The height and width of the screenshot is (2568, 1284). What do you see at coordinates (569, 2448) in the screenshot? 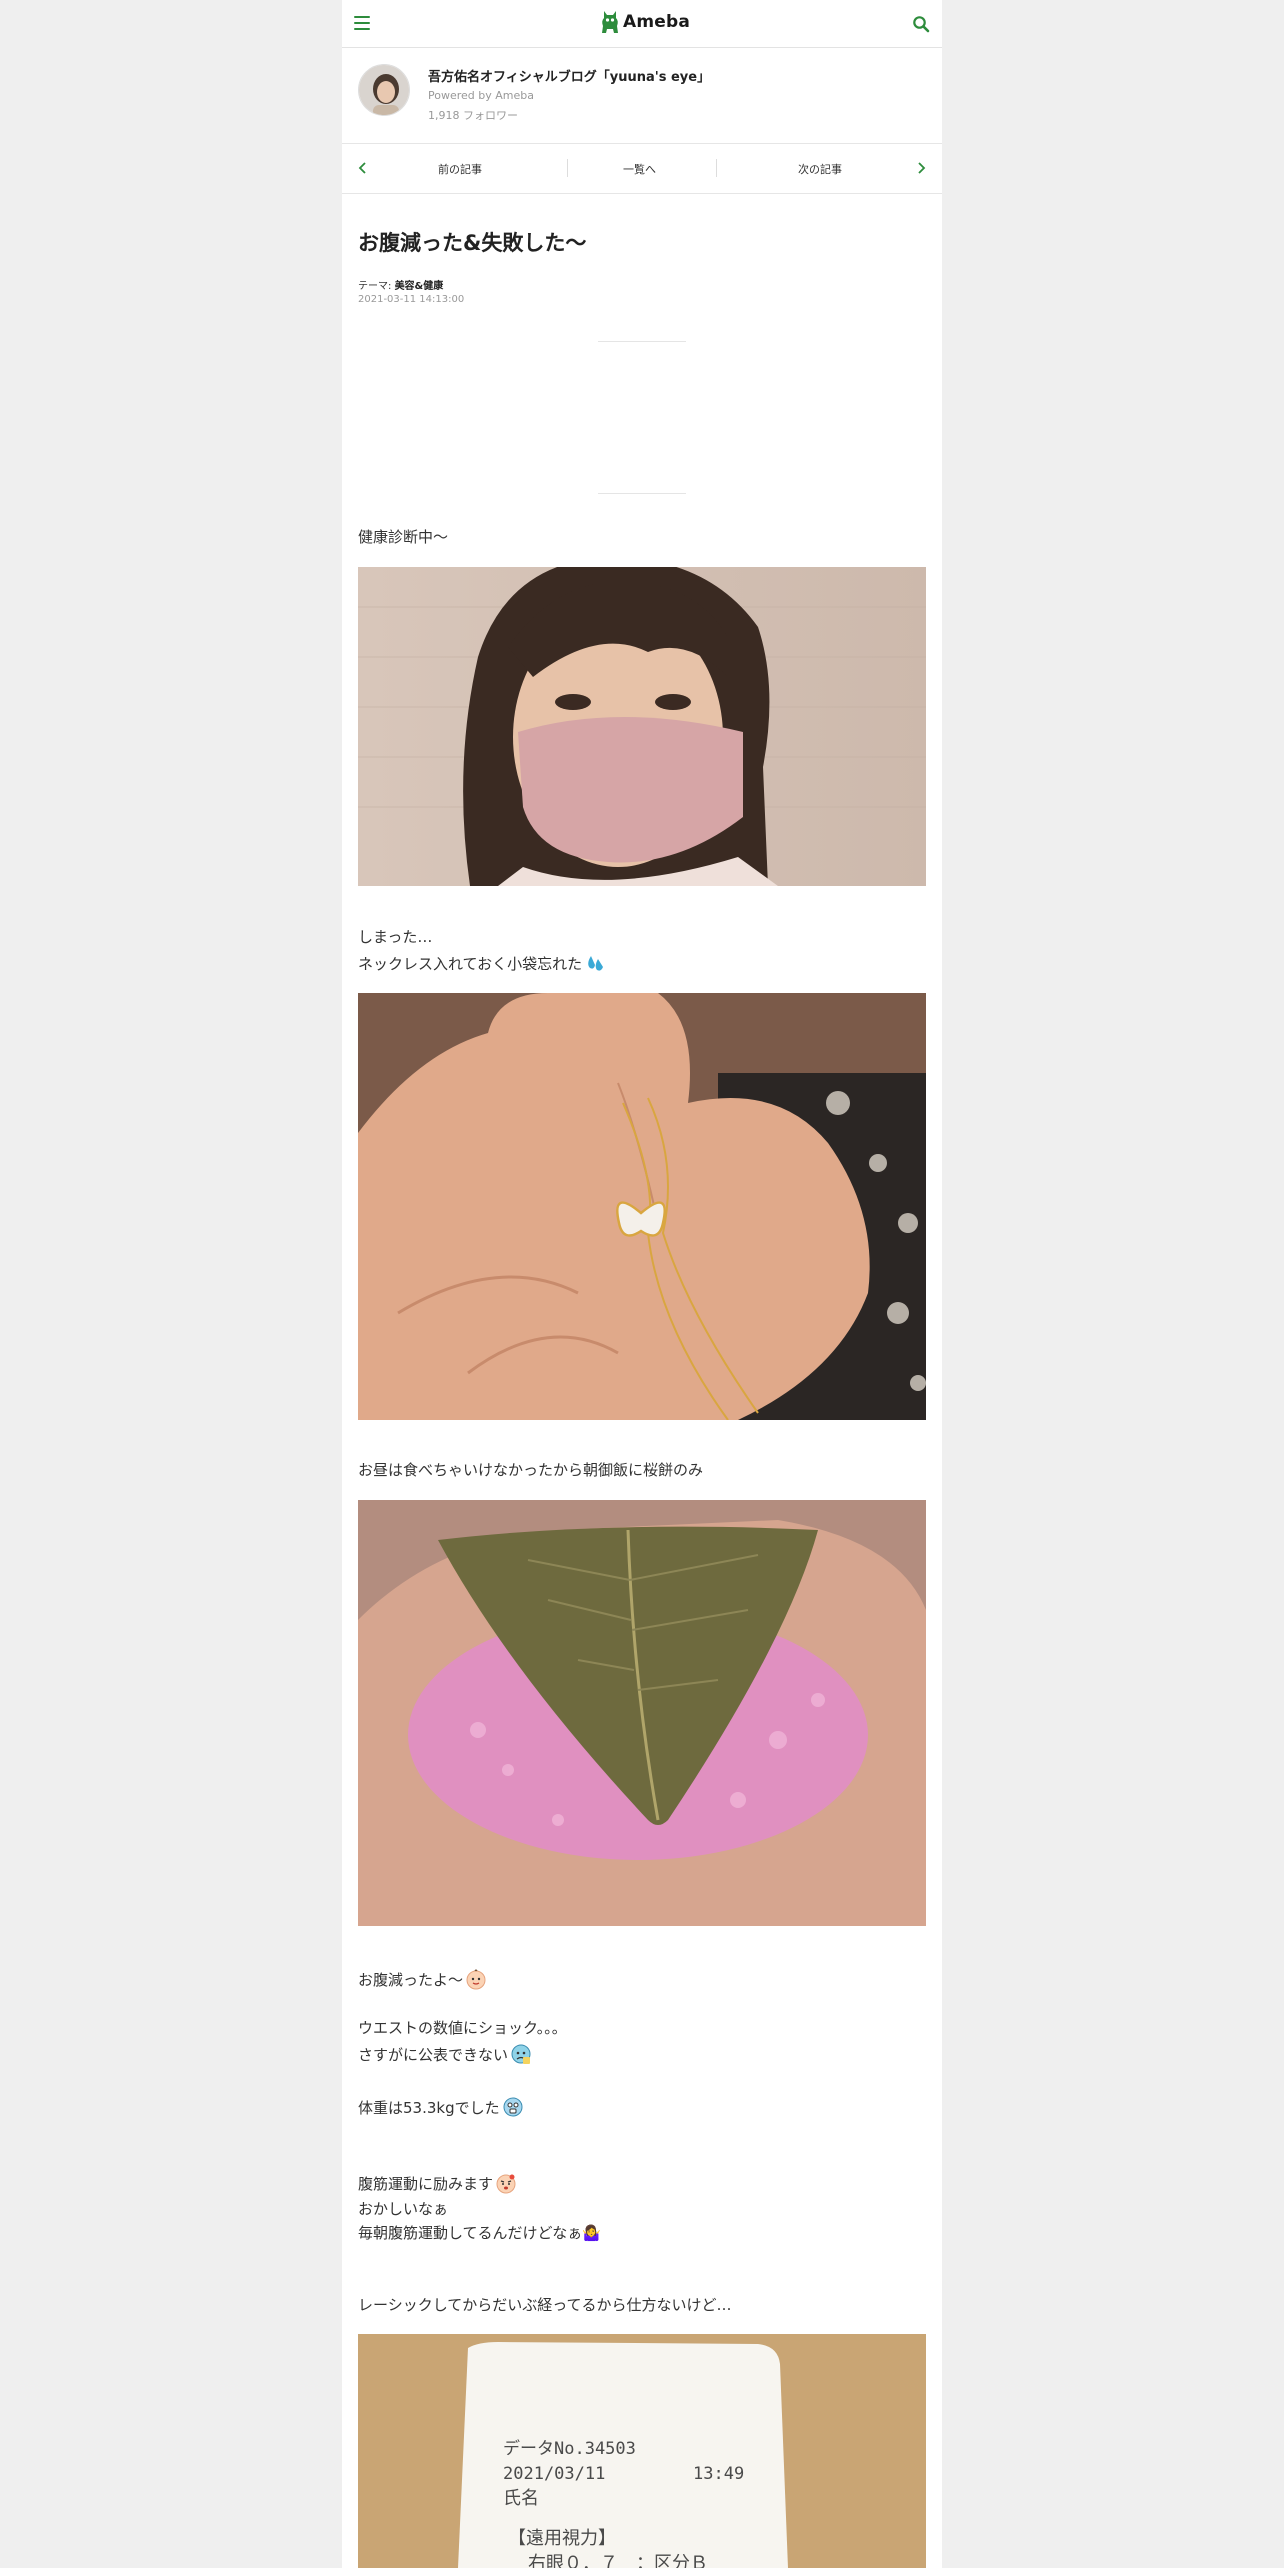
I see `receipt-data-no: データNo.34503` at bounding box center [569, 2448].